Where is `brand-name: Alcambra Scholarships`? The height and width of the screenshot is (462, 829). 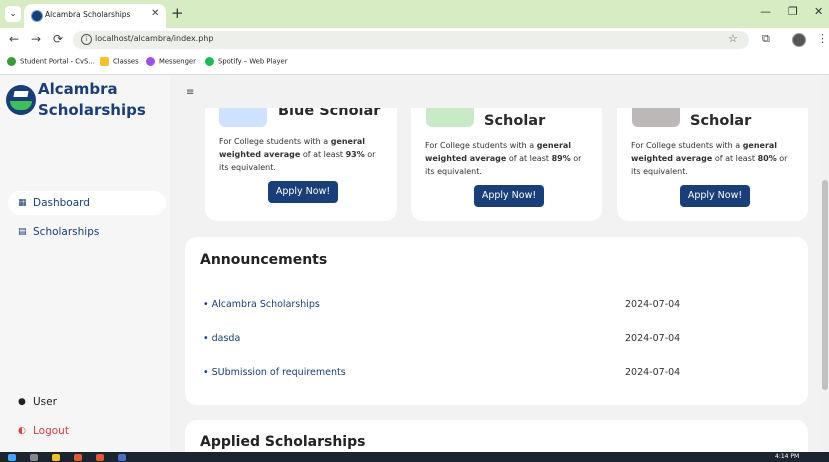 brand-name: Alcambra Scholarships is located at coordinates (92, 99).